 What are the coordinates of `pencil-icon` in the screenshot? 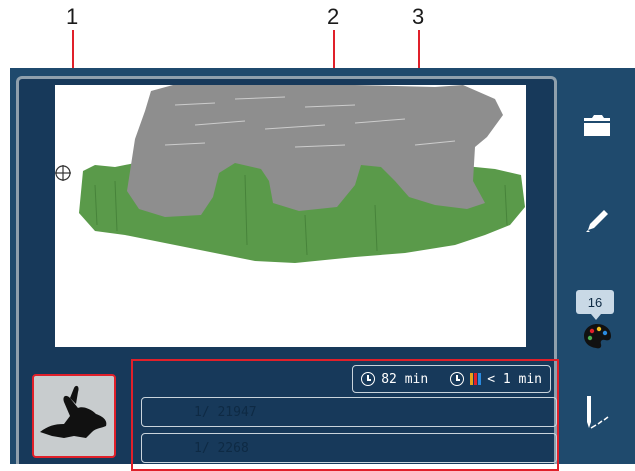 It's located at (597, 221).